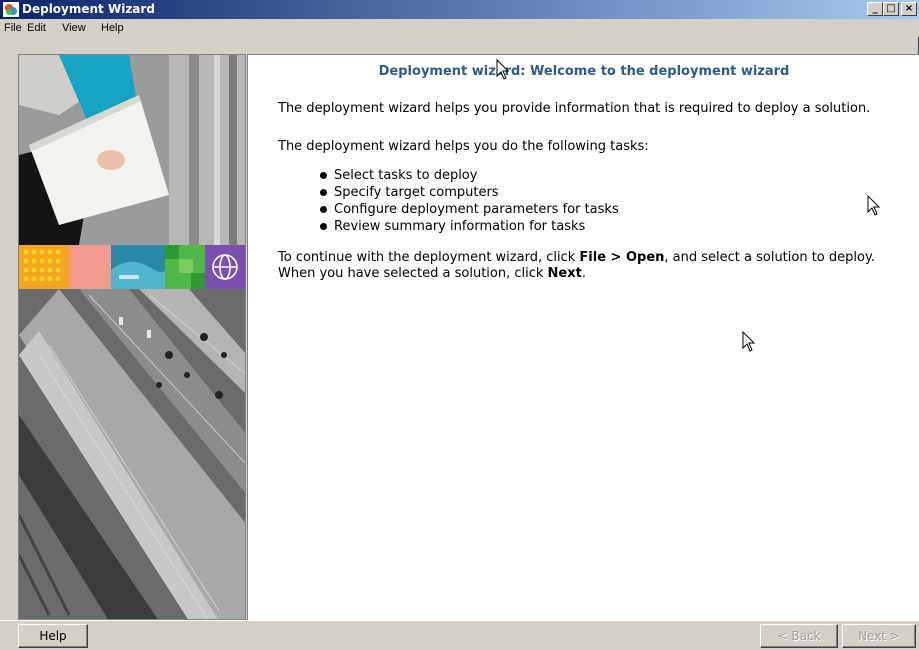 The width and height of the screenshot is (919, 650). I want to click on minimize-button: _, so click(875, 9).